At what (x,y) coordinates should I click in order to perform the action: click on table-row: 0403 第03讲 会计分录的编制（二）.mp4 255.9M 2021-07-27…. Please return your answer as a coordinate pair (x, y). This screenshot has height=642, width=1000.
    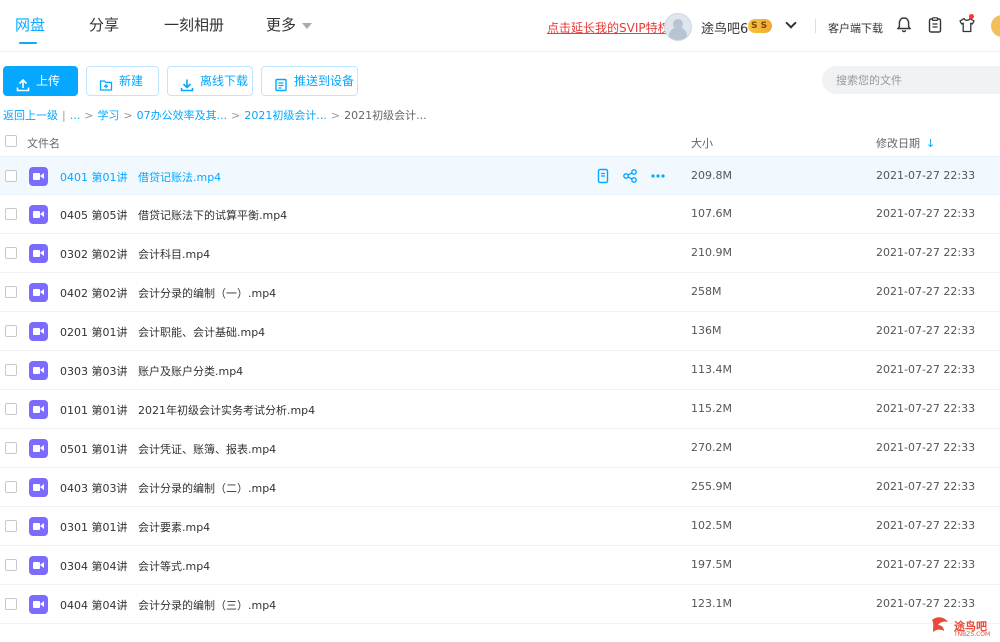
    Looking at the image, I should click on (500, 487).